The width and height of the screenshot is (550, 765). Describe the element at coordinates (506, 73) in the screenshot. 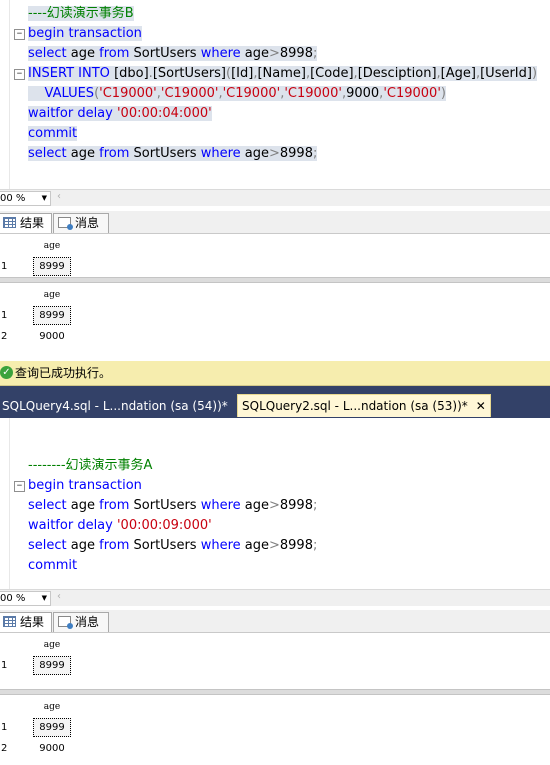

I see `code-token: [UserId]` at that location.